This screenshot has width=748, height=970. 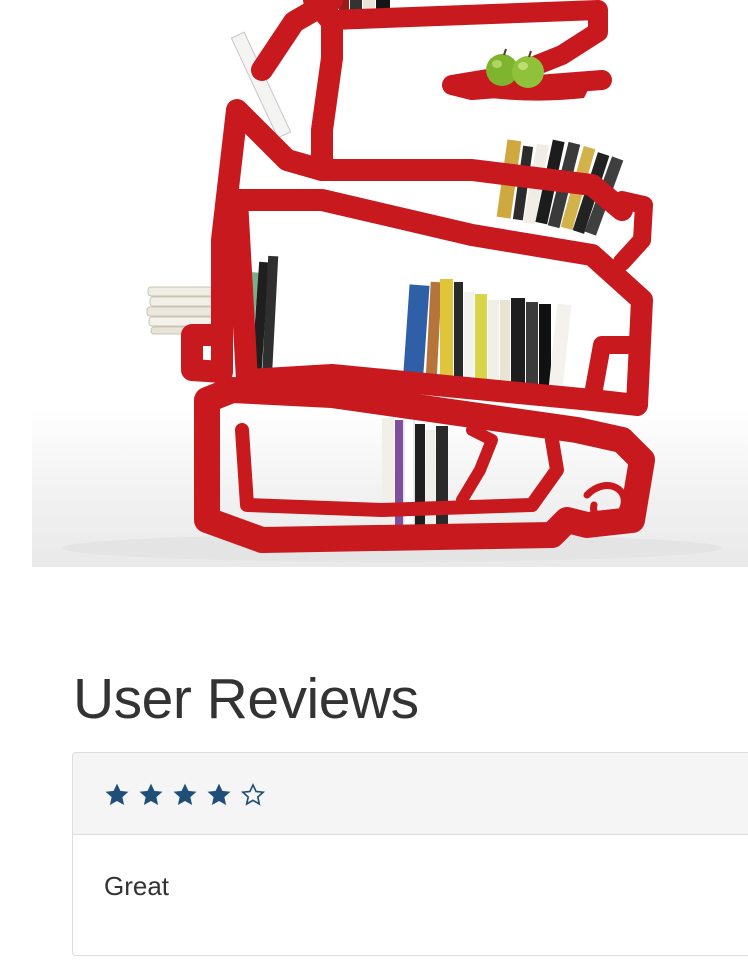 I want to click on star-rating, so click(x=185, y=794).